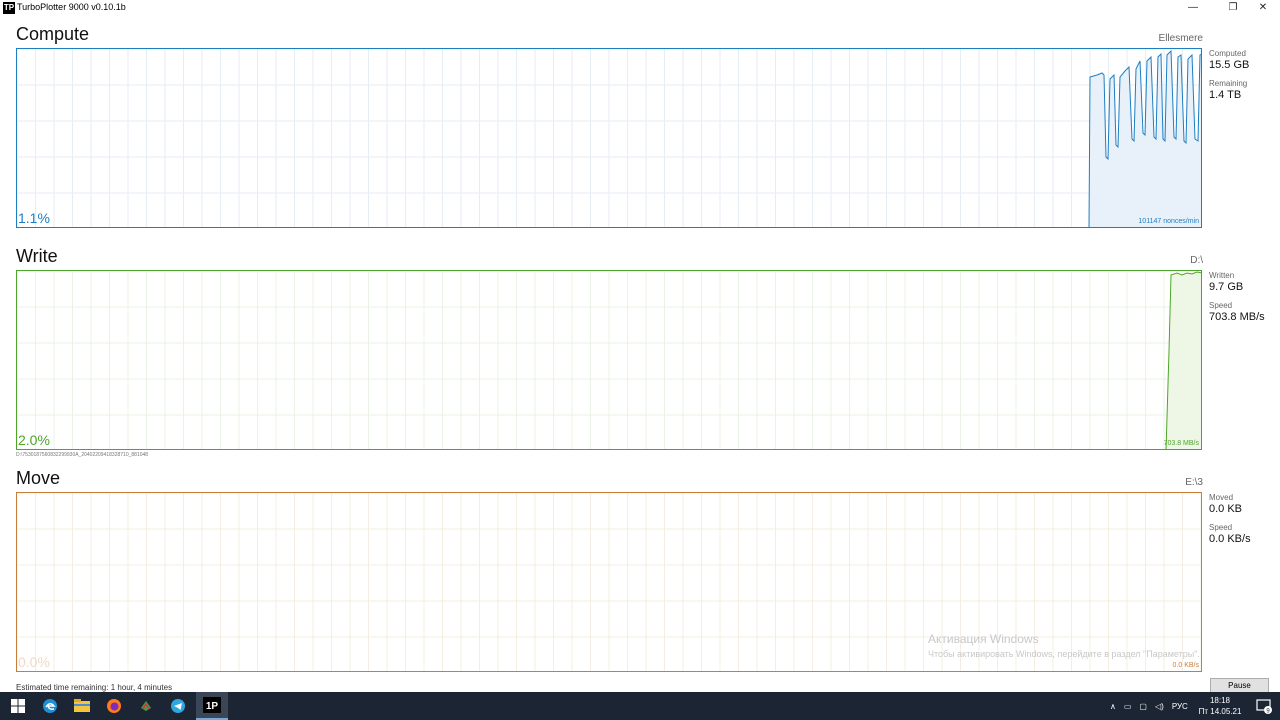 Image resolution: width=1280 pixels, height=720 pixels. What do you see at coordinates (1149, 706) in the screenshot?
I see `tray-icons: ∧ ▭ ▢ ◁) РУС` at bounding box center [1149, 706].